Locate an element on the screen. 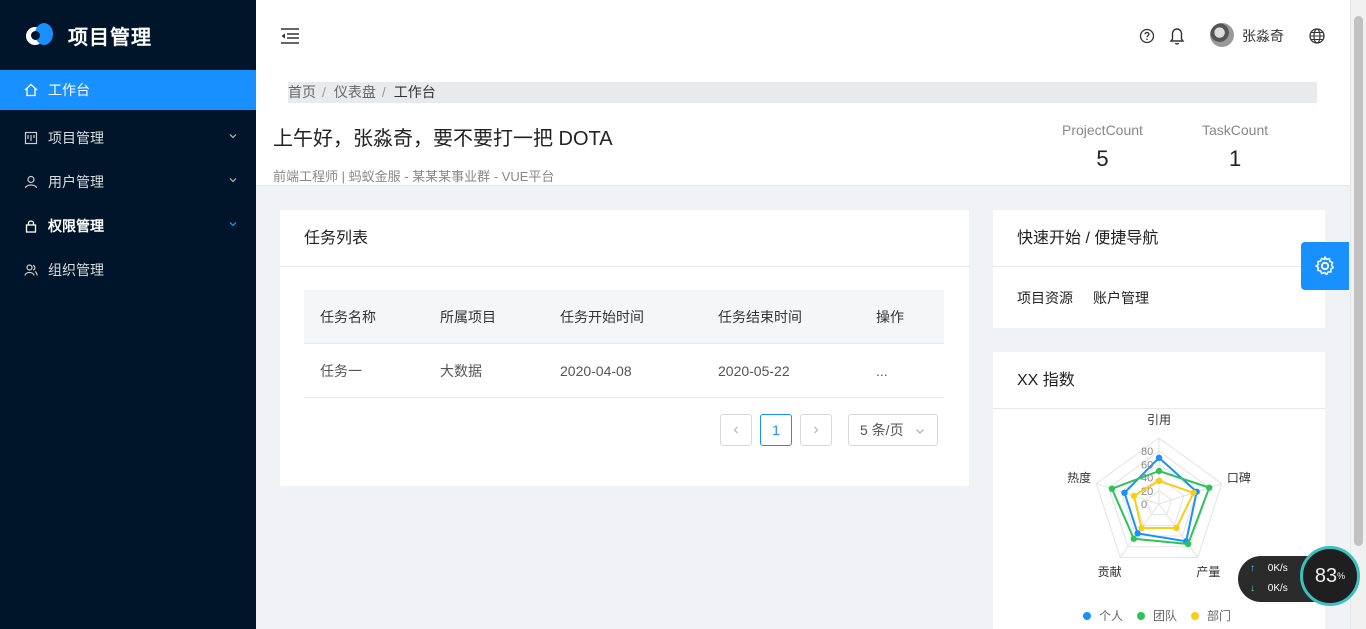 The image size is (1366, 629). chevron-left-icon is located at coordinates (735, 430).